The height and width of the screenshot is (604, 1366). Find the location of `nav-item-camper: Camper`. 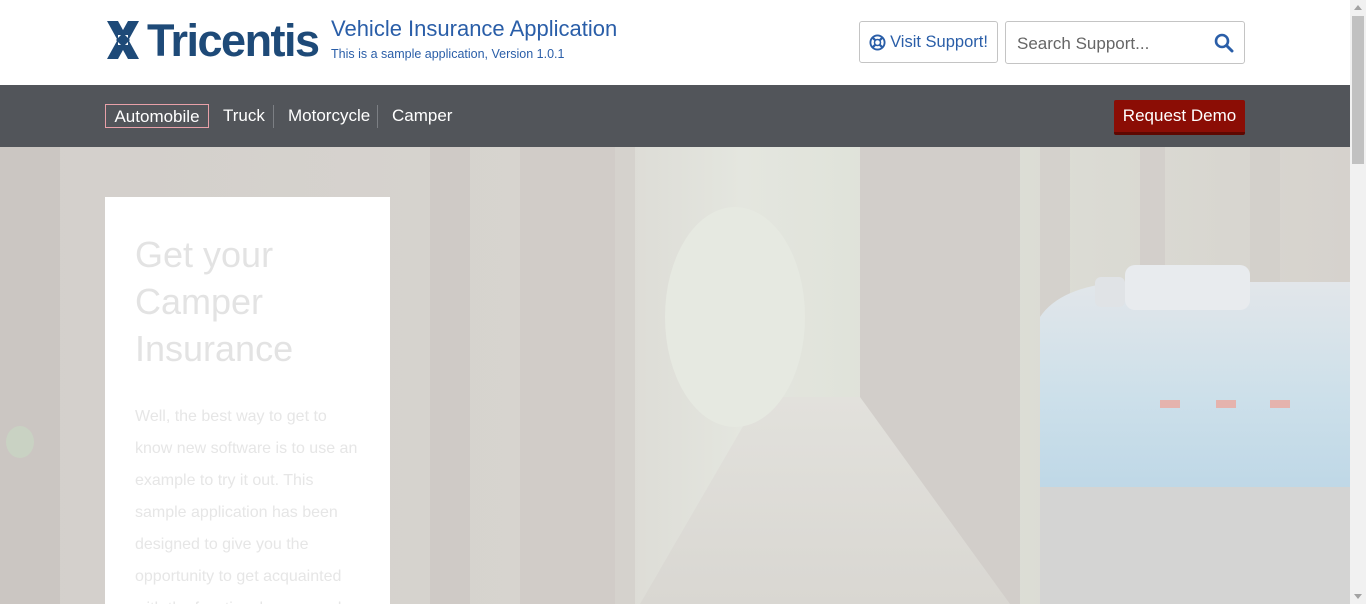

nav-item-camper: Camper is located at coordinates (422, 116).